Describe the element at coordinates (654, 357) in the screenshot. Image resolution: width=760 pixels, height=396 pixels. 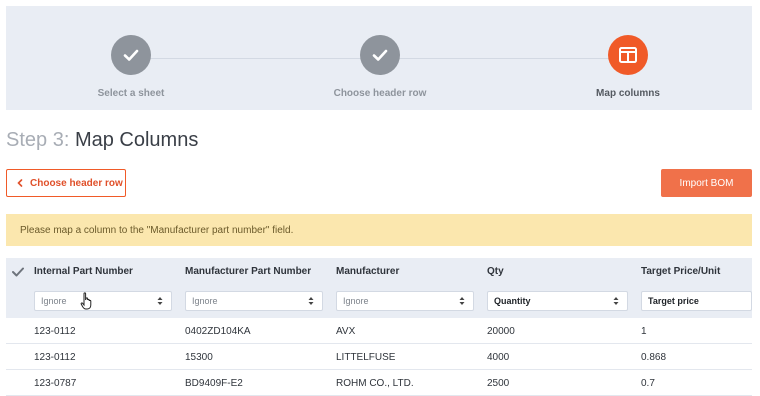
I see `table-cell: 0.868` at that location.